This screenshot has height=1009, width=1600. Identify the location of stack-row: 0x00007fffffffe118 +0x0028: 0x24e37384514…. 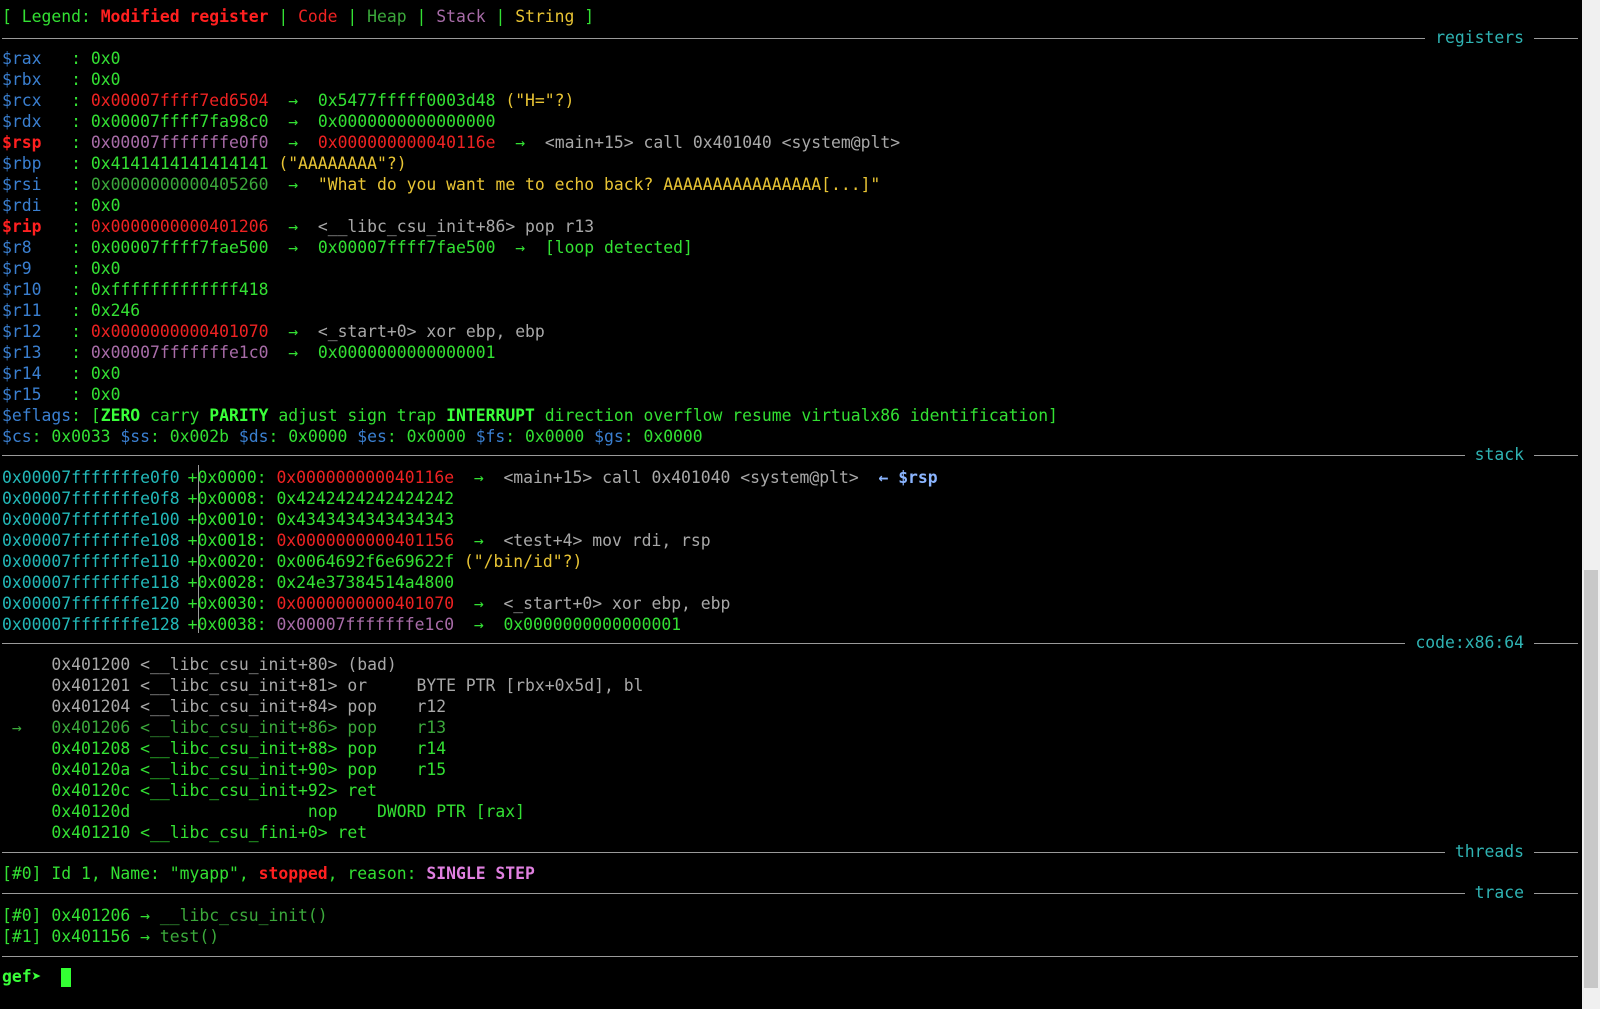
(228, 582).